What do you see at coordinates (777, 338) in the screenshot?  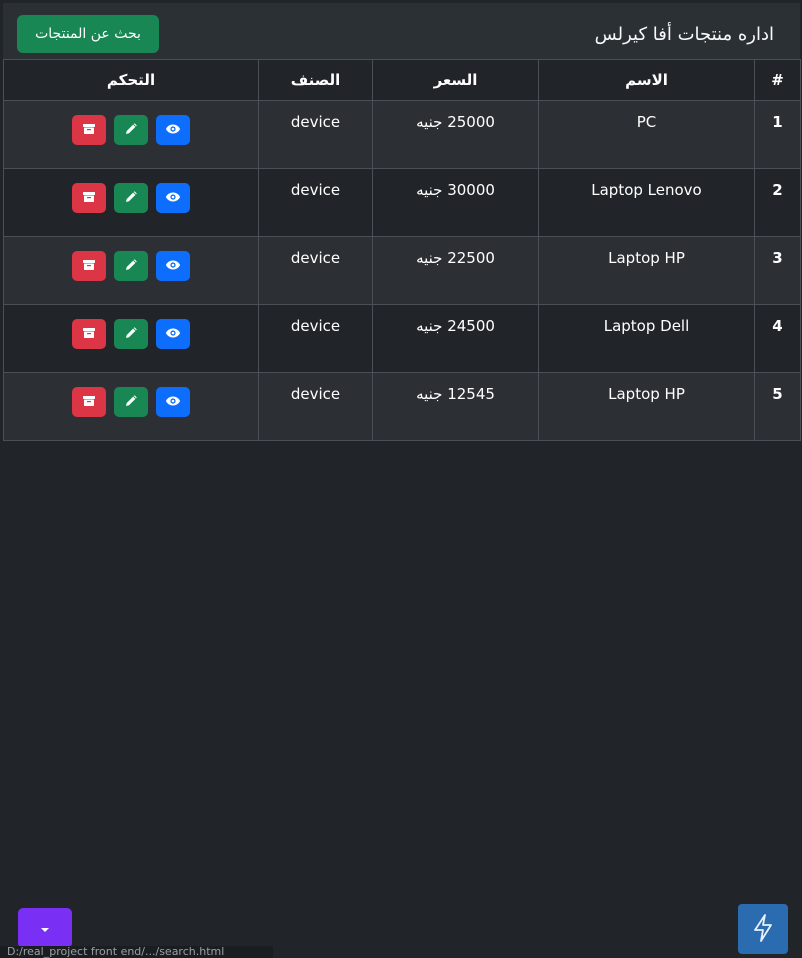 I see `row-number: 4` at bounding box center [777, 338].